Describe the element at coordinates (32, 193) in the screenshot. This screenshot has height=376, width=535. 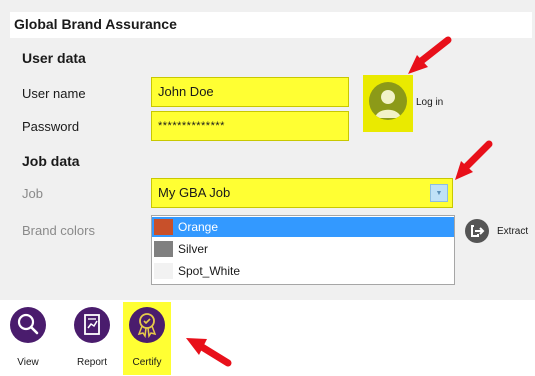
I see `job-label: Job` at that location.